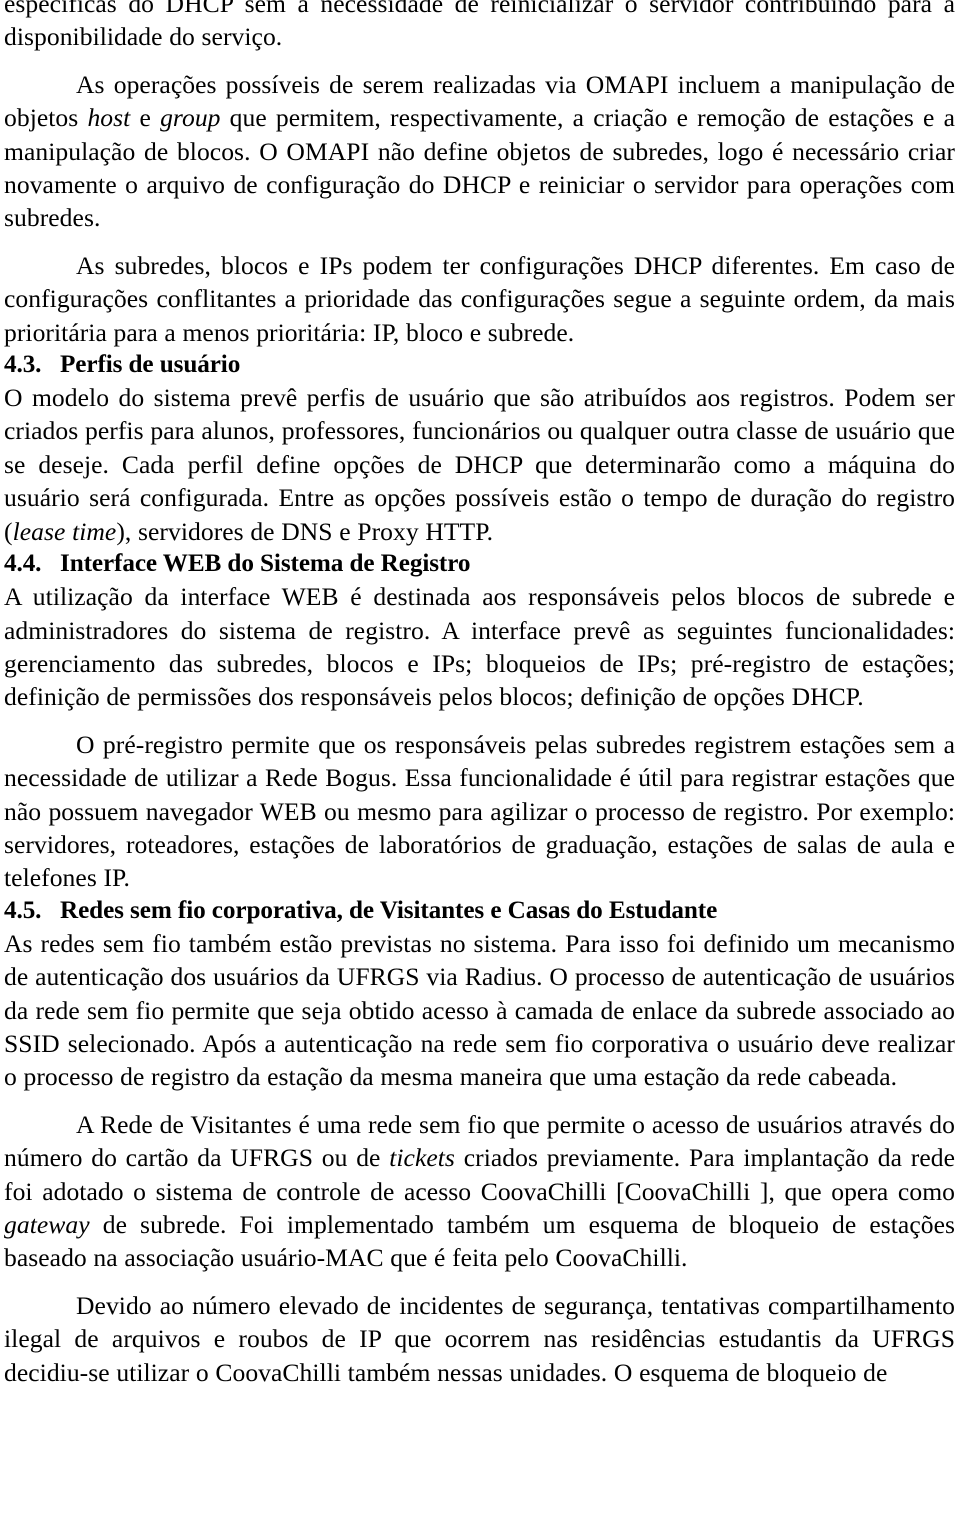 Image resolution: width=960 pixels, height=1514 pixels. Describe the element at coordinates (265, 564) in the screenshot. I see `heading-title: Interface WEB do Sistema de Registro` at that location.